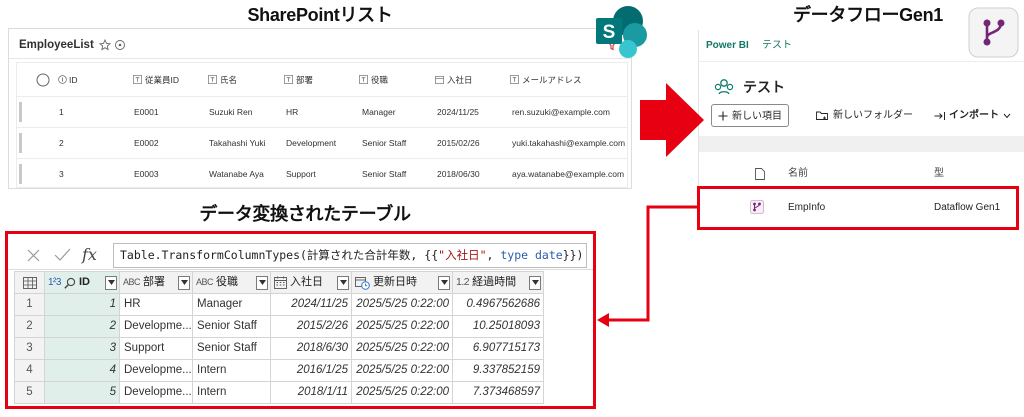 This screenshot has width=1024, height=417. What do you see at coordinates (30, 349) in the screenshot?
I see `row-number: 3` at bounding box center [30, 349].